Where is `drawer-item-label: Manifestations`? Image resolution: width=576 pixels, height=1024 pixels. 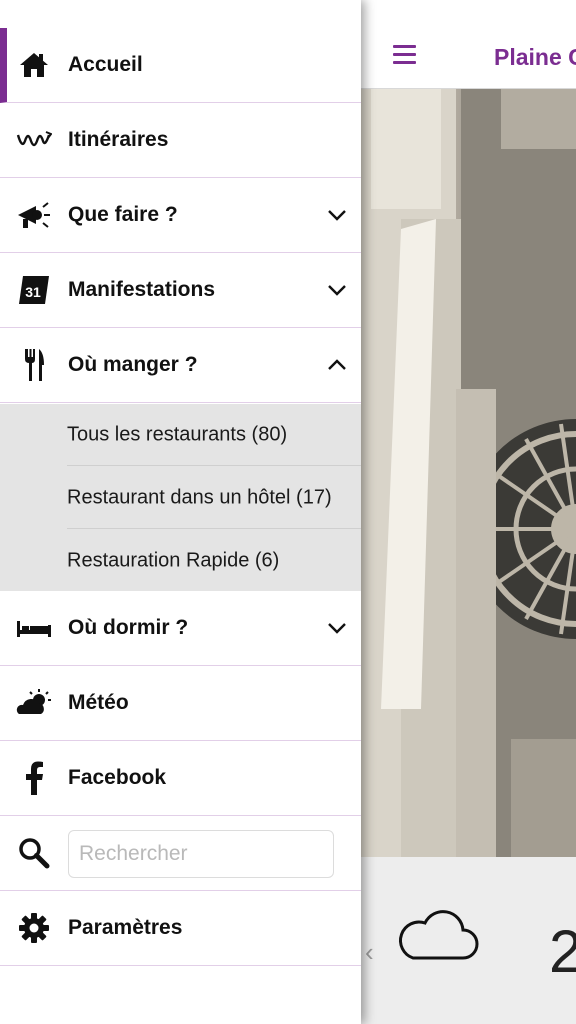
drawer-item-label: Manifestations is located at coordinates (142, 289).